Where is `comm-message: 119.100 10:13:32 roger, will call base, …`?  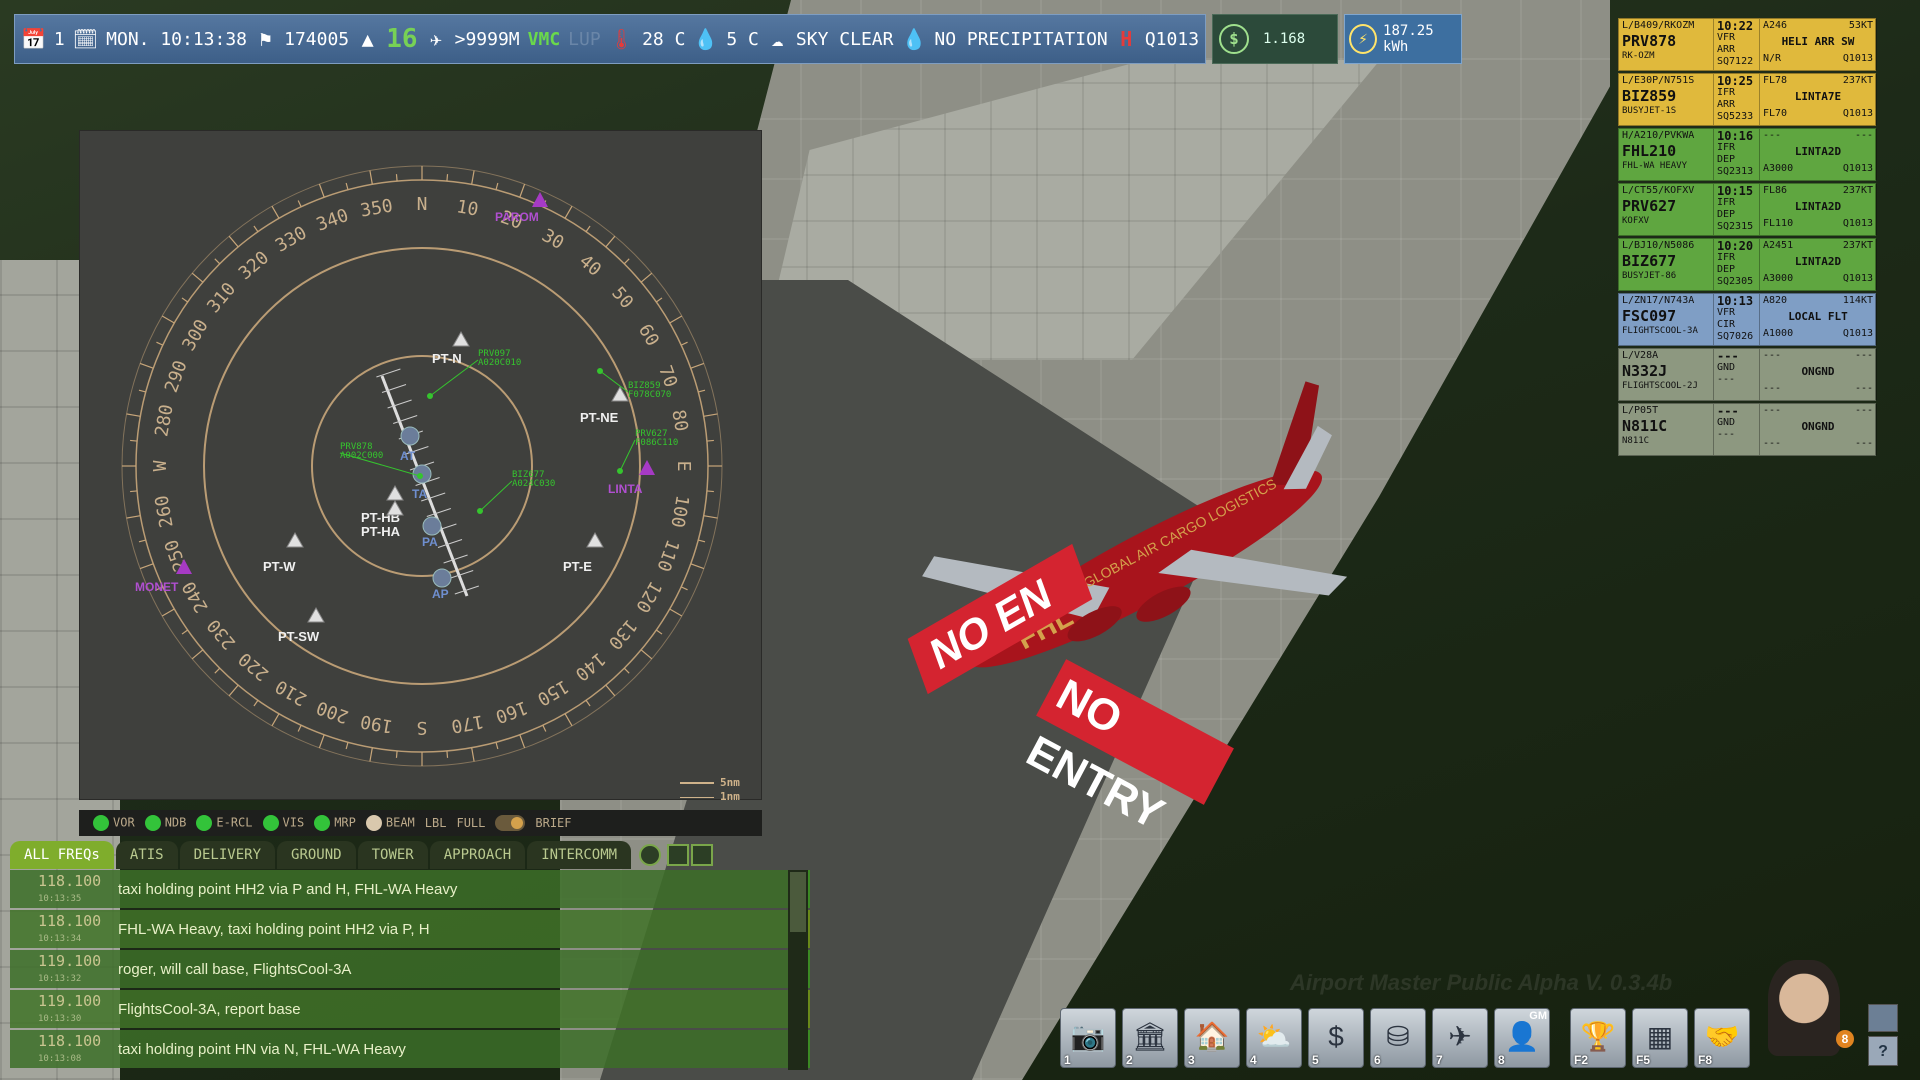
comm-message: 119.100 10:13:32 roger, will call base, … is located at coordinates (410, 969).